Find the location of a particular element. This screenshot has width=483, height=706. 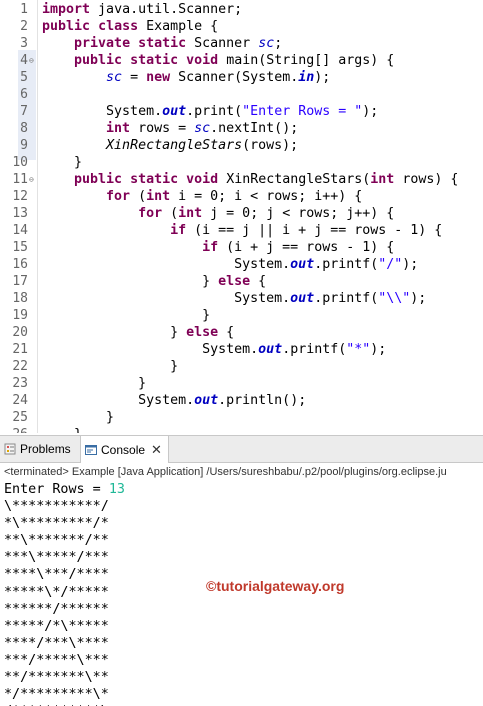

code-token: public is located at coordinates (98, 60).